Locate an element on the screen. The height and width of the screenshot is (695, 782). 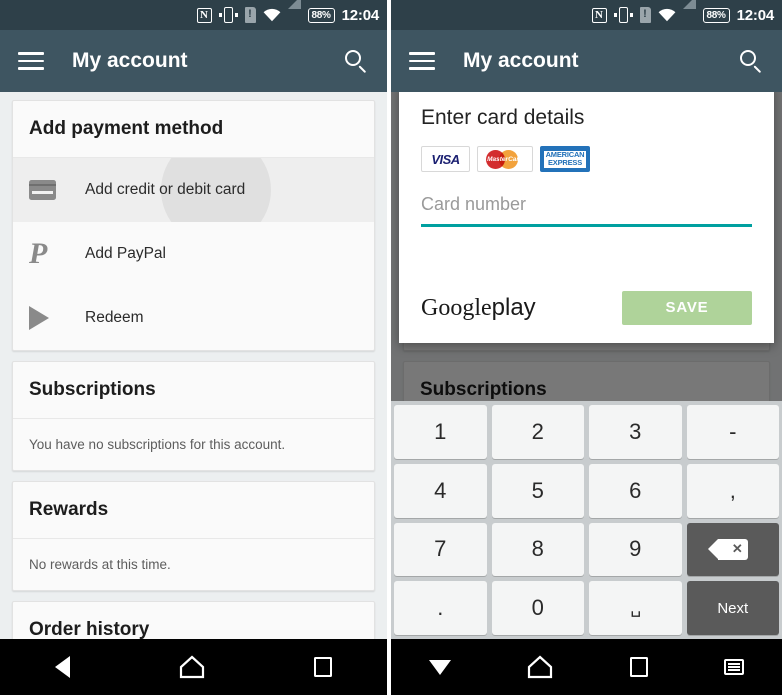
key-7: 7 is located at coordinates (440, 549).